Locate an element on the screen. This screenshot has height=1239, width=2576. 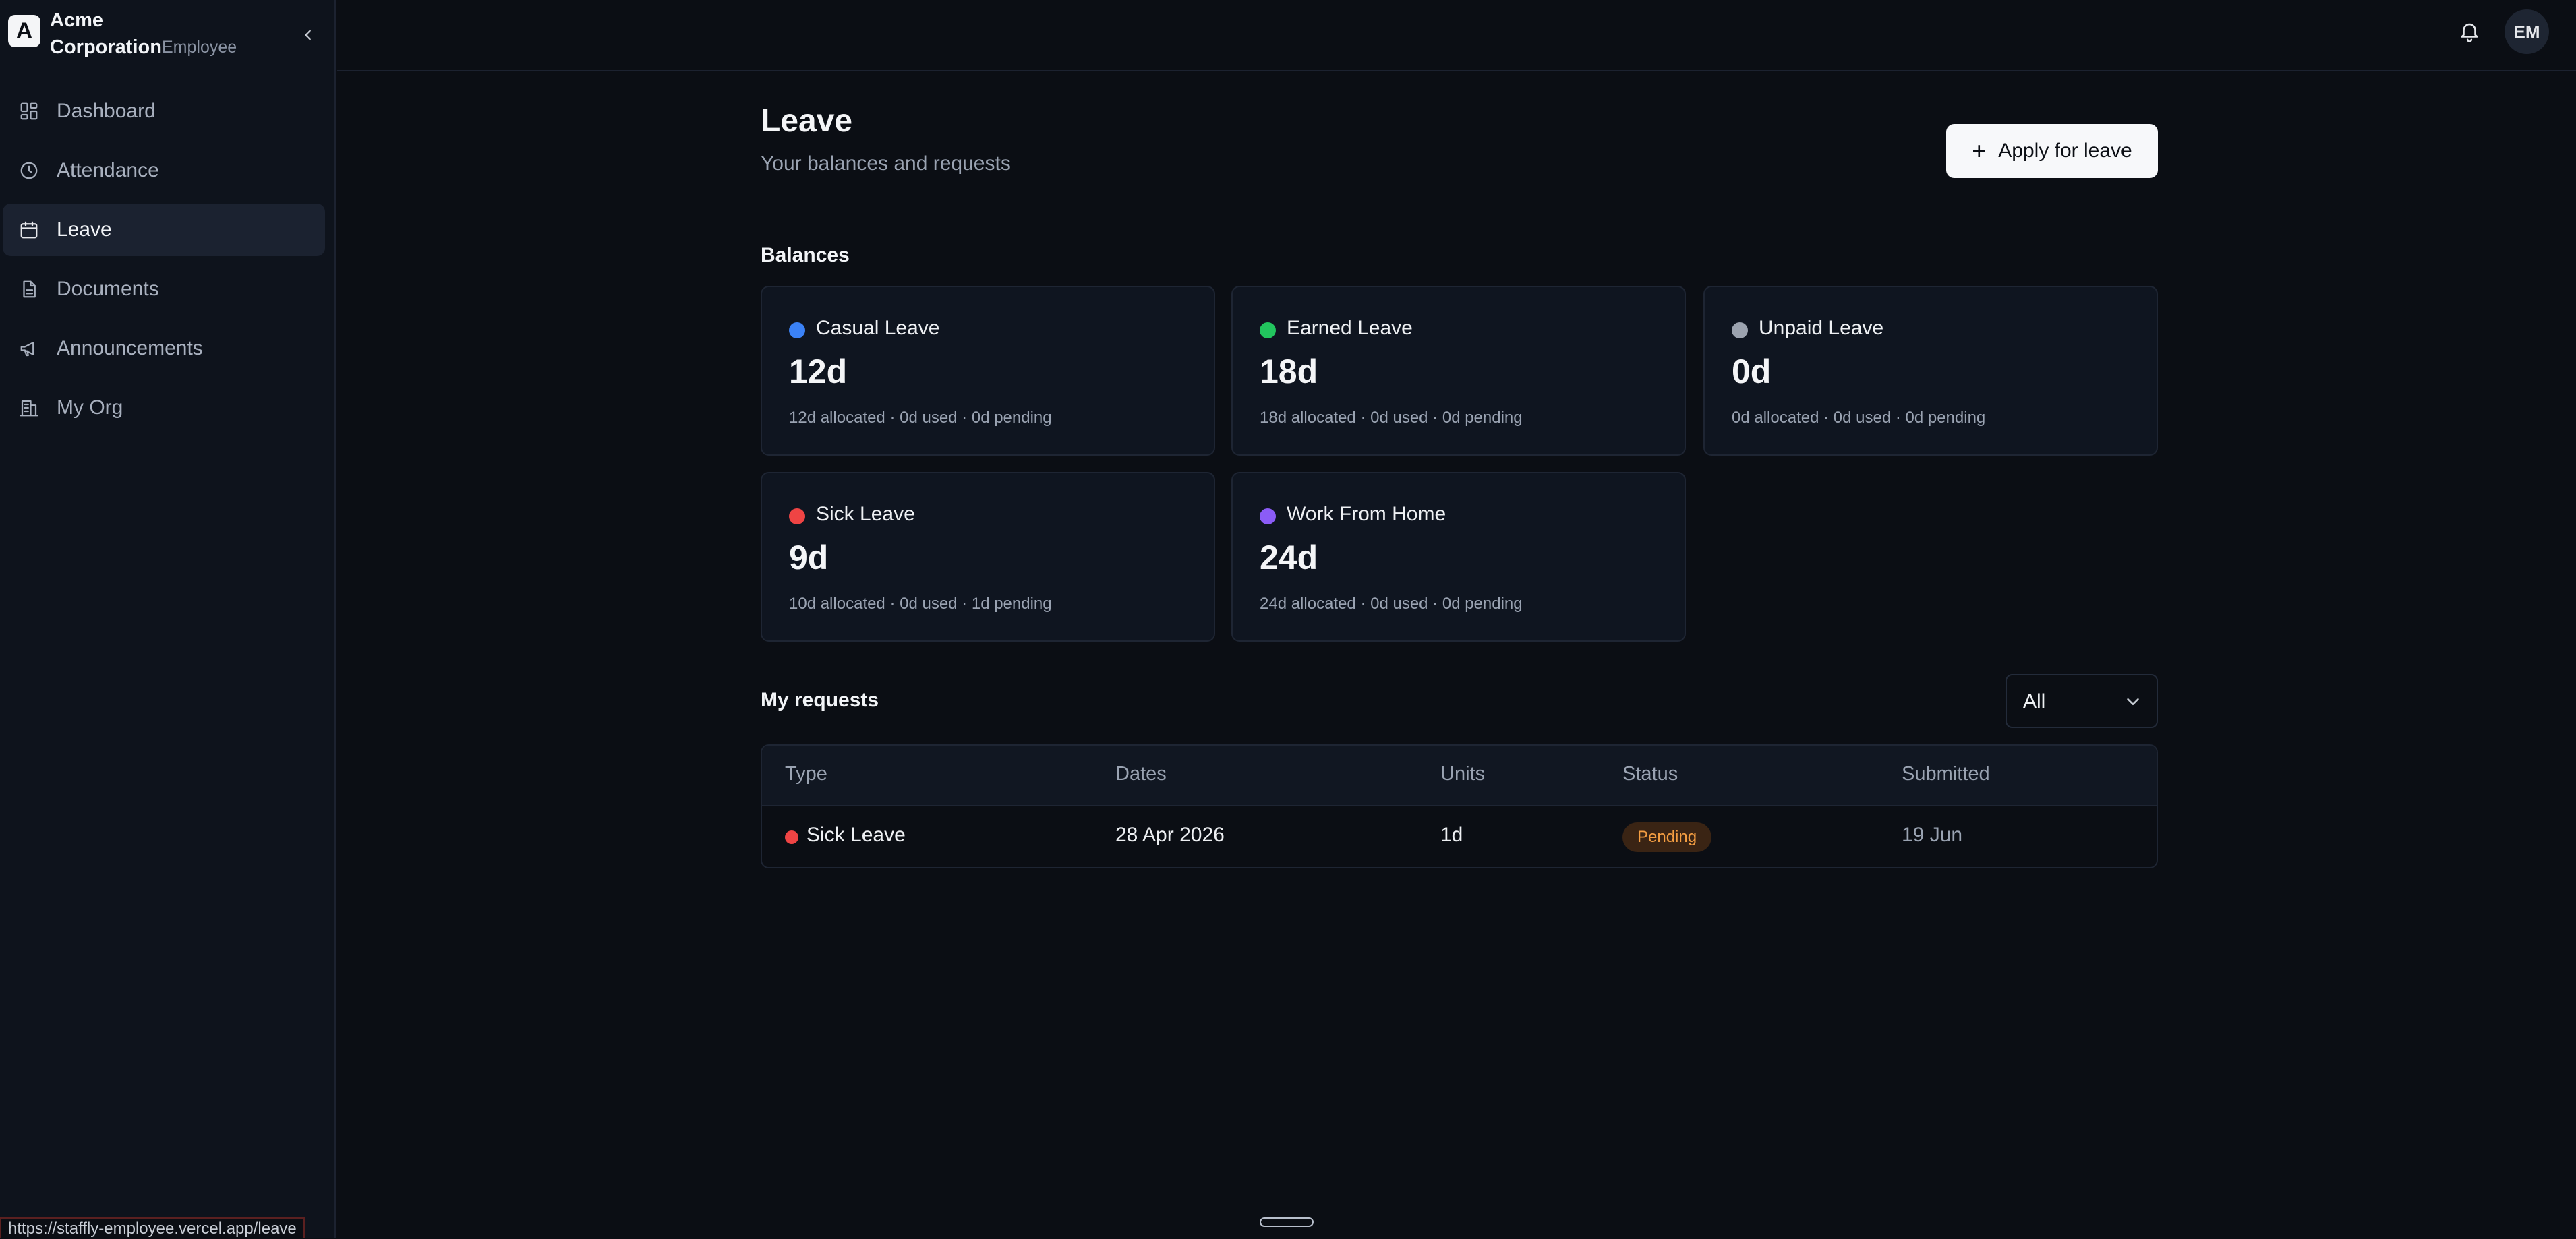
bell-icon is located at coordinates (2469, 32).